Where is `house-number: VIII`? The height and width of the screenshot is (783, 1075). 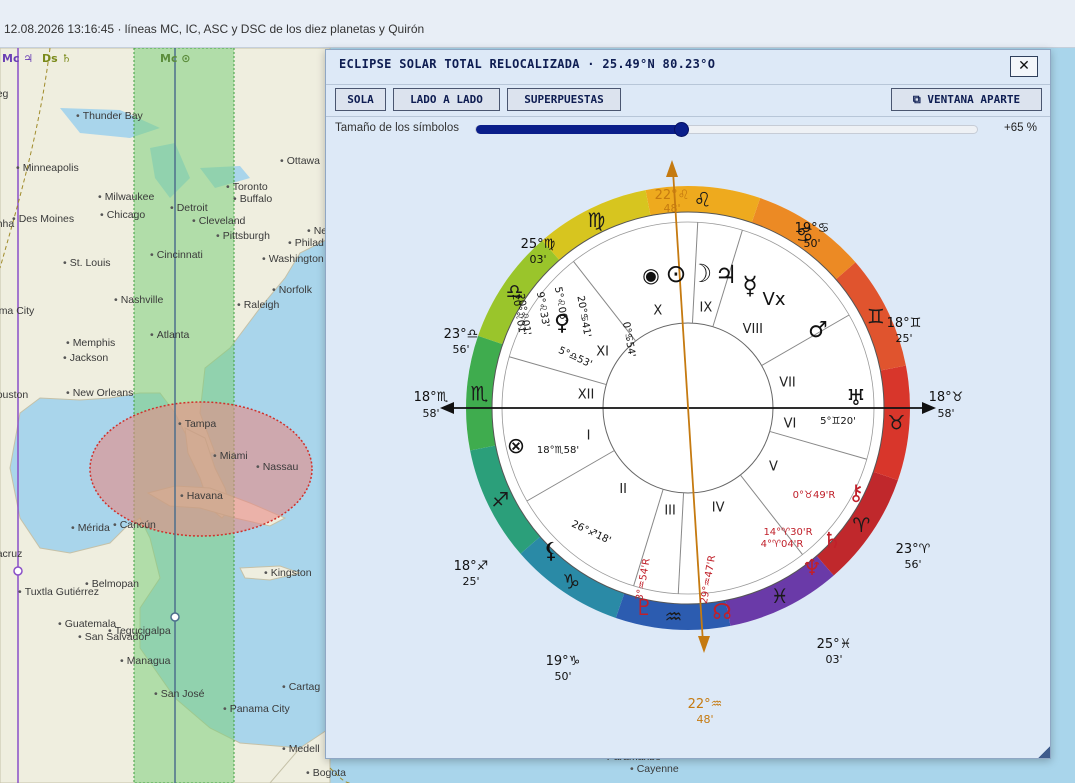
house-number: VIII is located at coordinates (753, 329).